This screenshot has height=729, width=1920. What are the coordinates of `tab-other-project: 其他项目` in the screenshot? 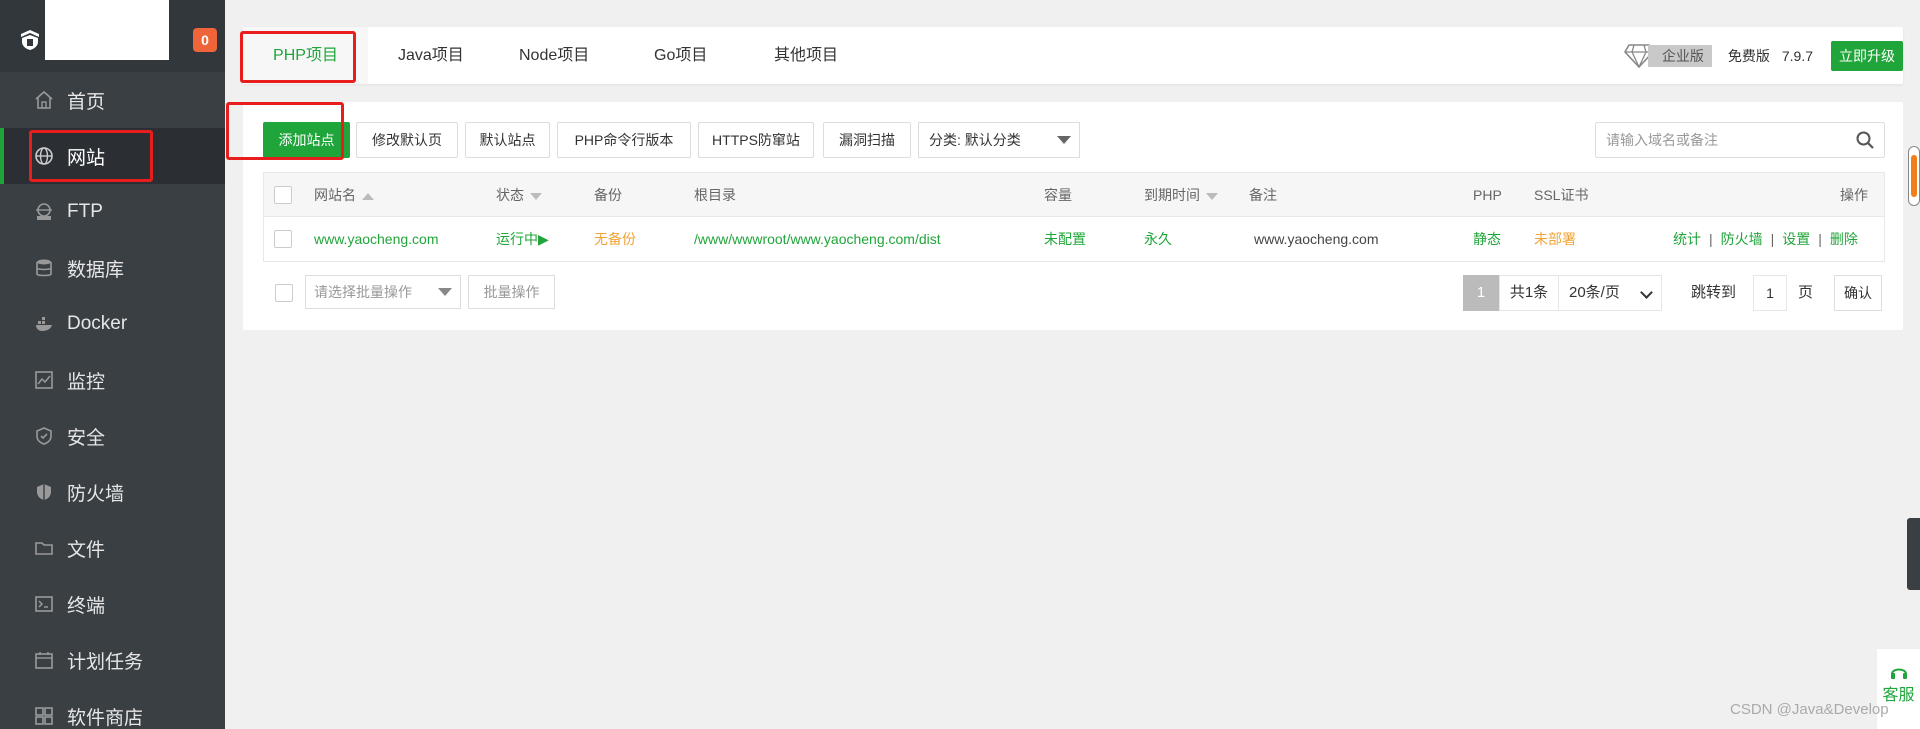 It's located at (806, 55).